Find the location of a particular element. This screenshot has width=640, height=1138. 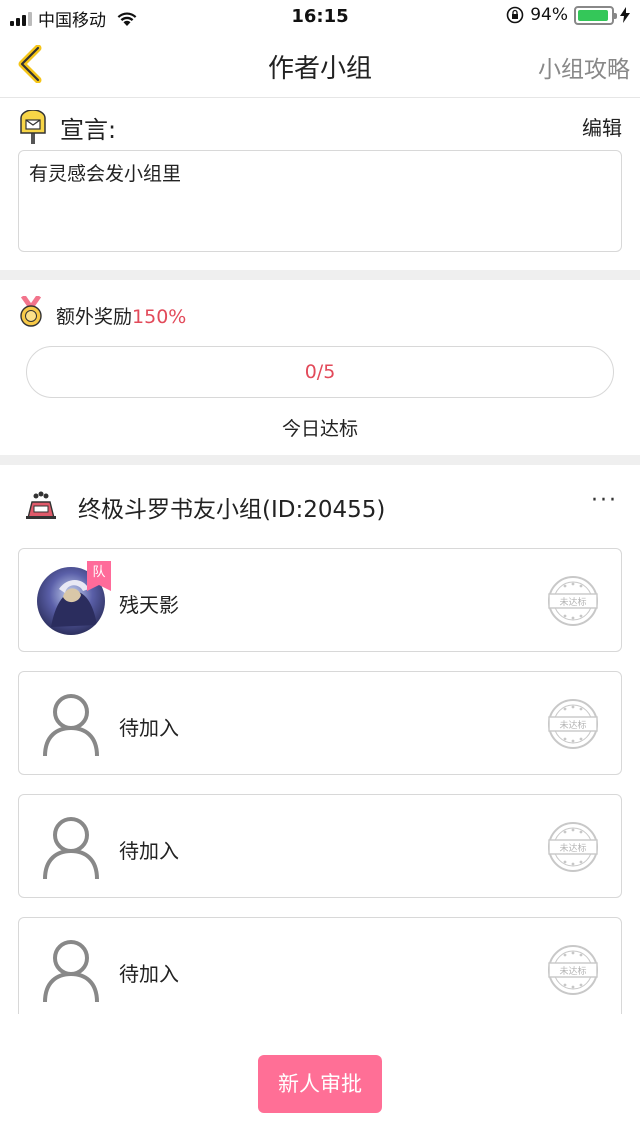

bonus-label: 额外奖励150% is located at coordinates (121, 315).